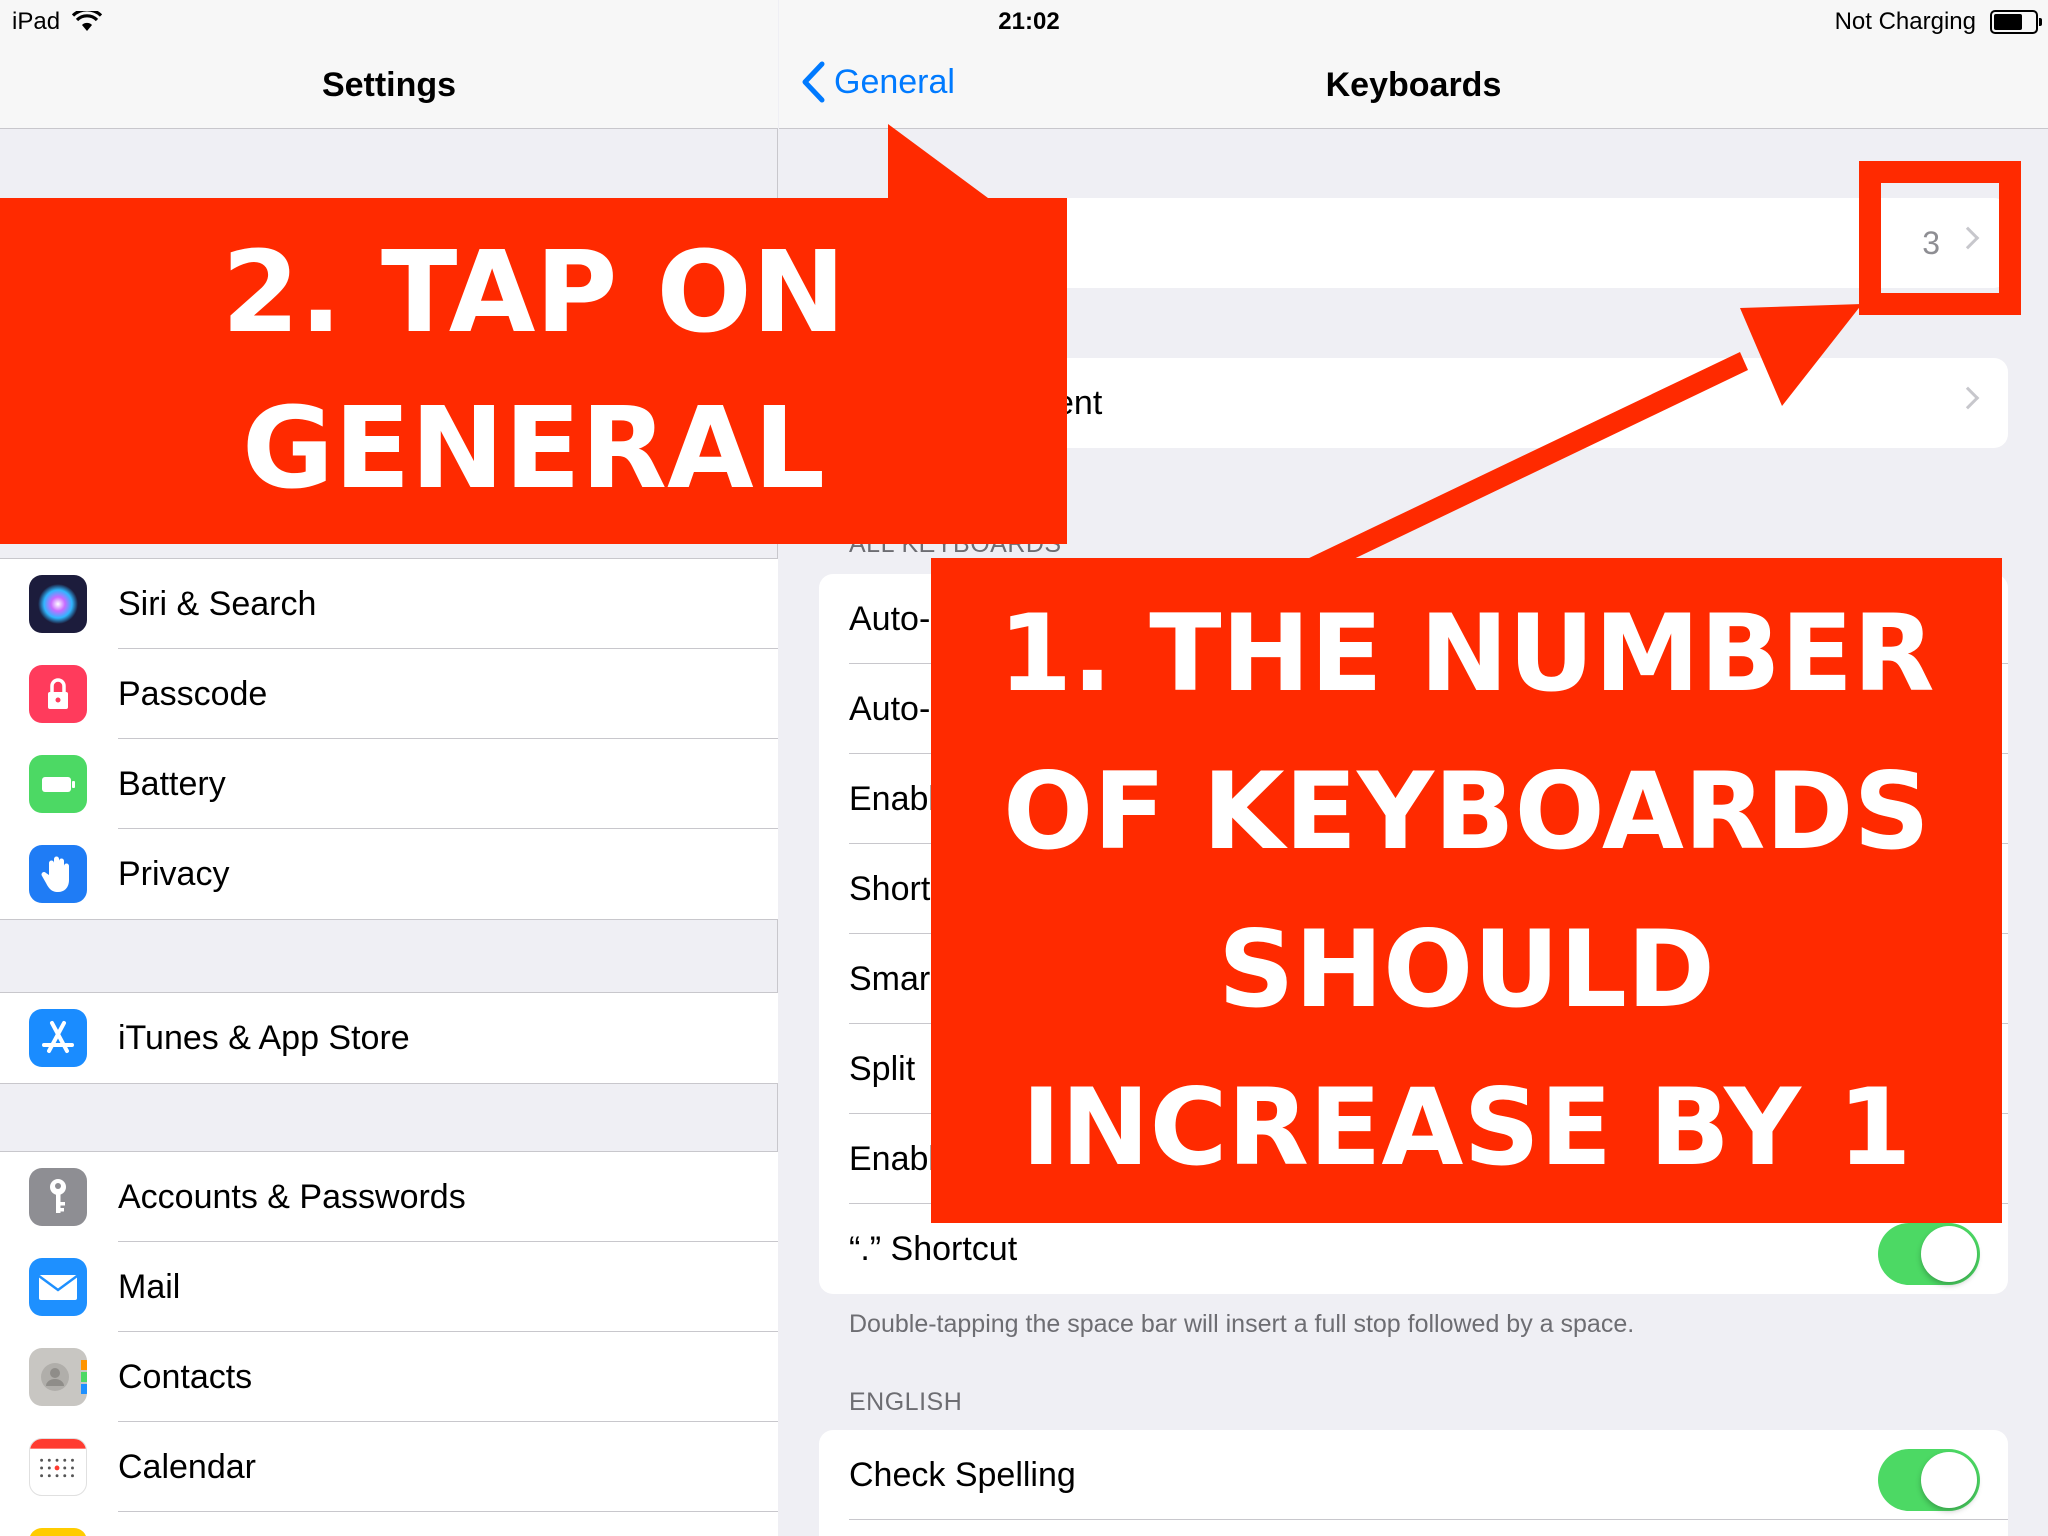  I want to click on battery-icon, so click(58, 784).